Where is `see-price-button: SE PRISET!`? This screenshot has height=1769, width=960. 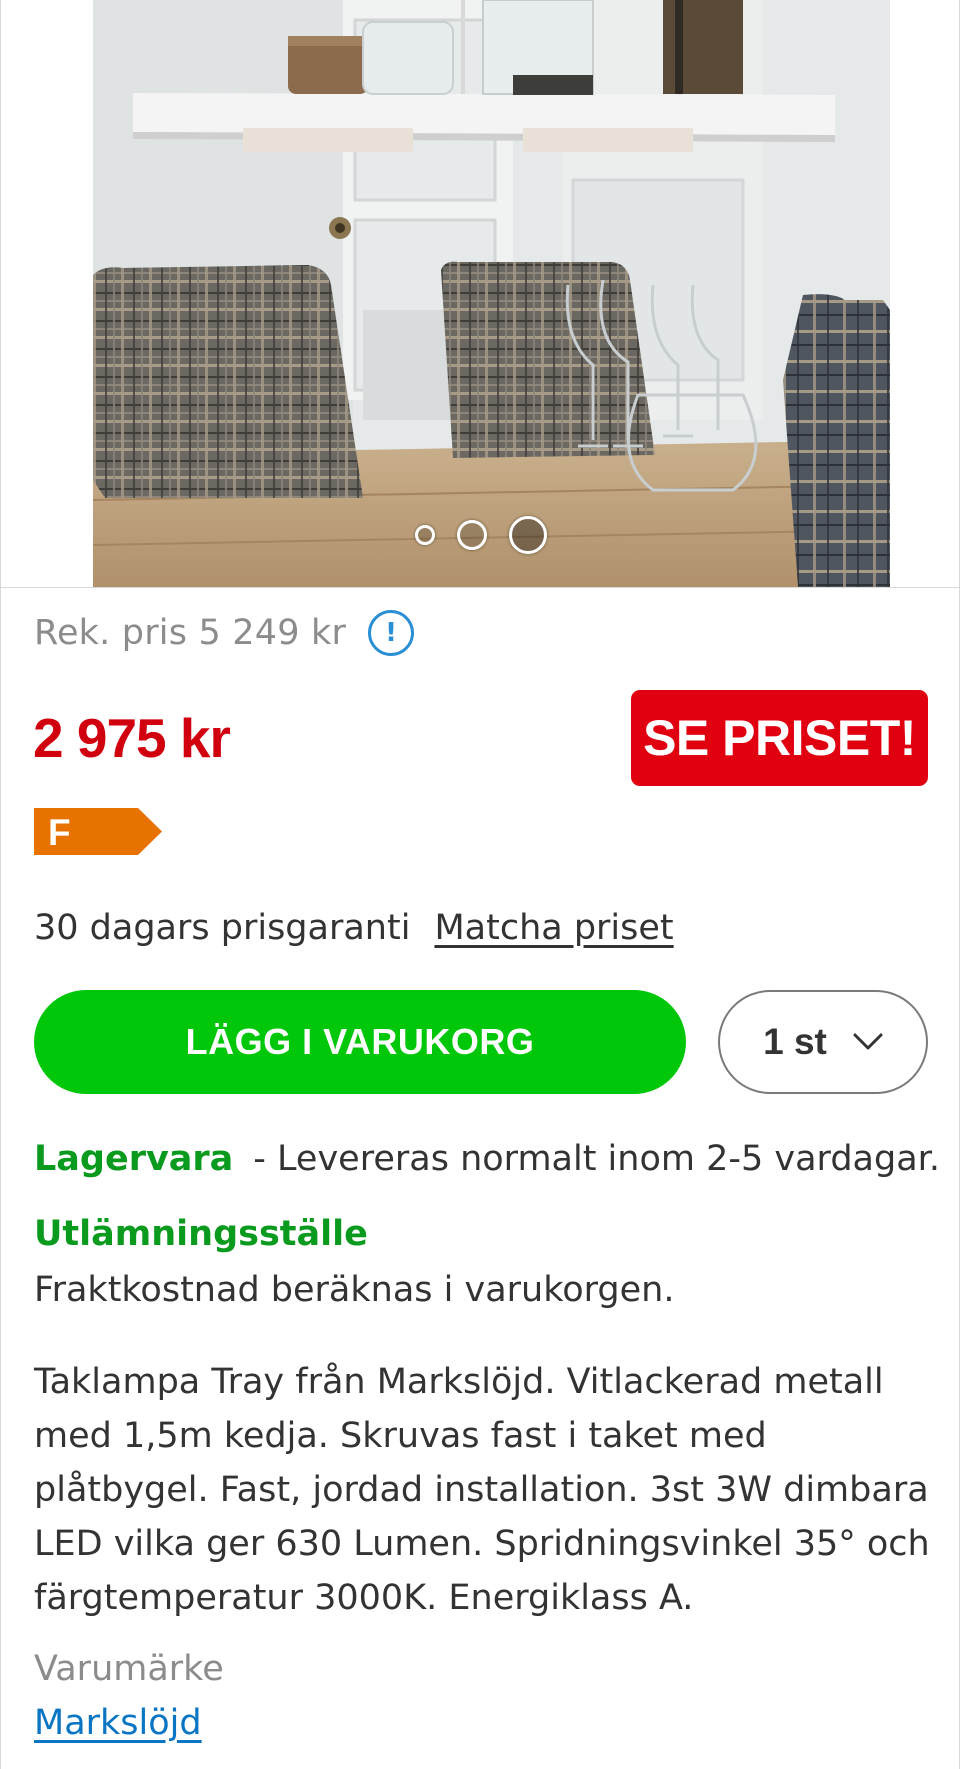 see-price-button: SE PRISET! is located at coordinates (779, 738).